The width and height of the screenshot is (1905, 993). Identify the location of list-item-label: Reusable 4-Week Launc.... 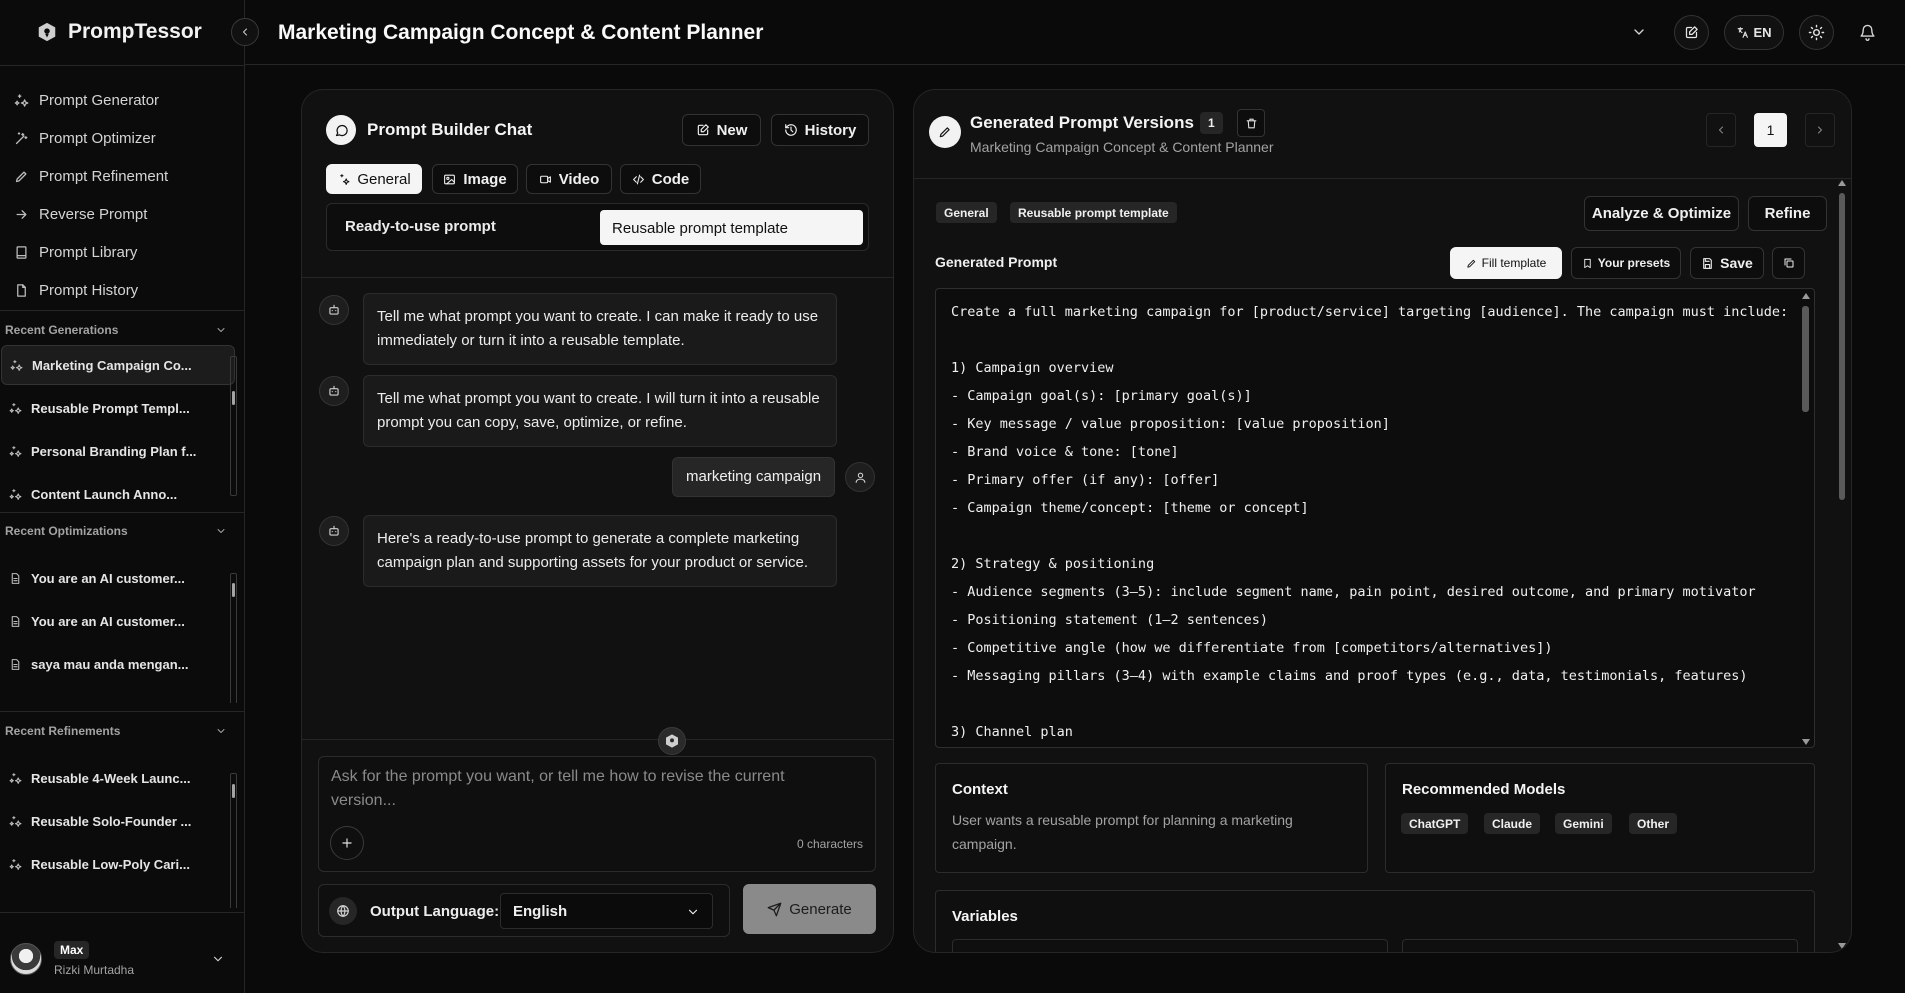
(111, 778).